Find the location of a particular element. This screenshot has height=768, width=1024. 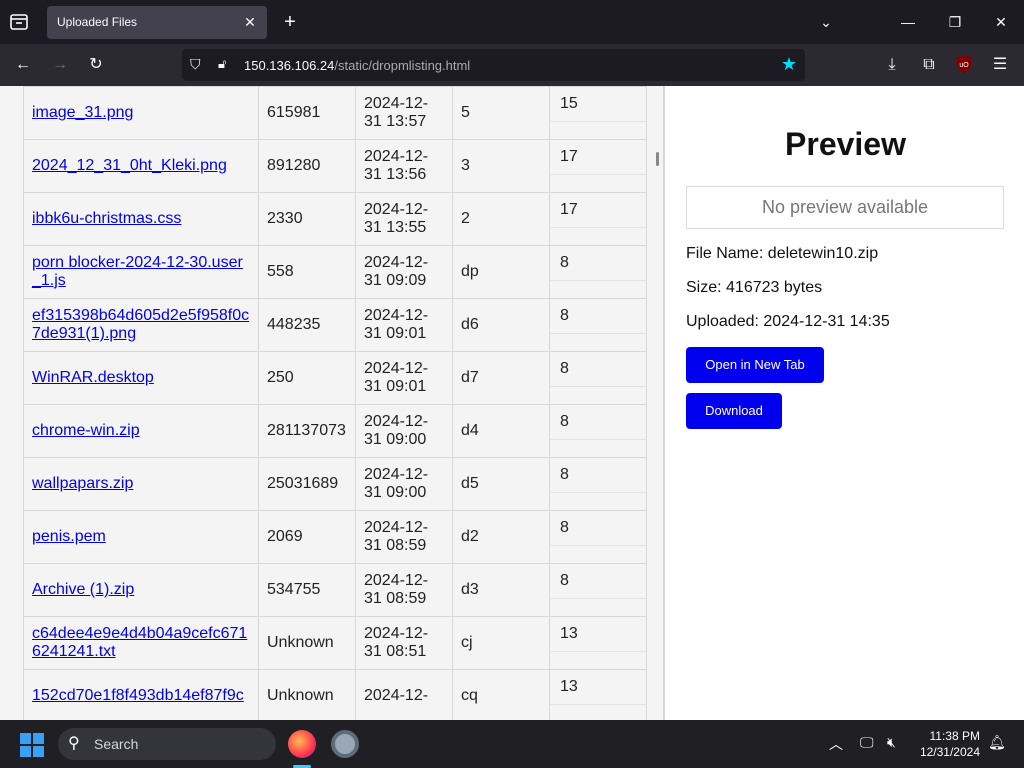

file-link: 152cd70e1f8f493db14ef87f9c is located at coordinates (141, 696).